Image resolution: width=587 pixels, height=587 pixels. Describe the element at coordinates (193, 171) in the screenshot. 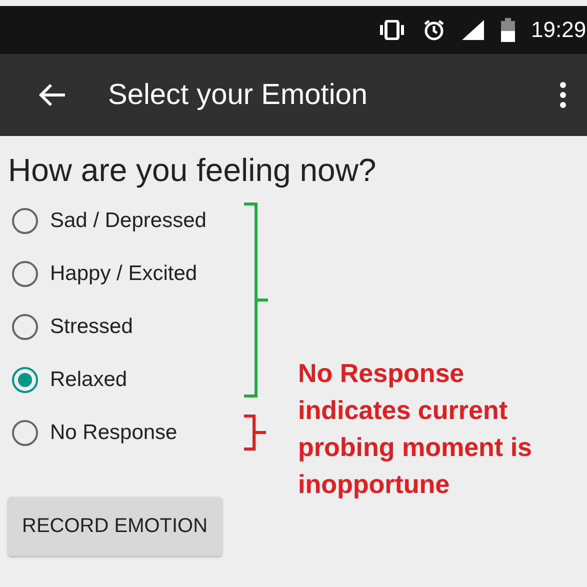

I see `question-text: How are you feeling now?` at that location.